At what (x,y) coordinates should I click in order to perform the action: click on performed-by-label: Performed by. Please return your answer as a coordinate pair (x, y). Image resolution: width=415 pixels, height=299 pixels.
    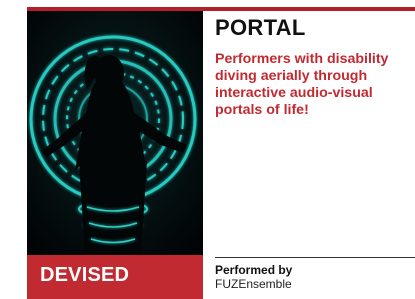
    Looking at the image, I should click on (254, 270).